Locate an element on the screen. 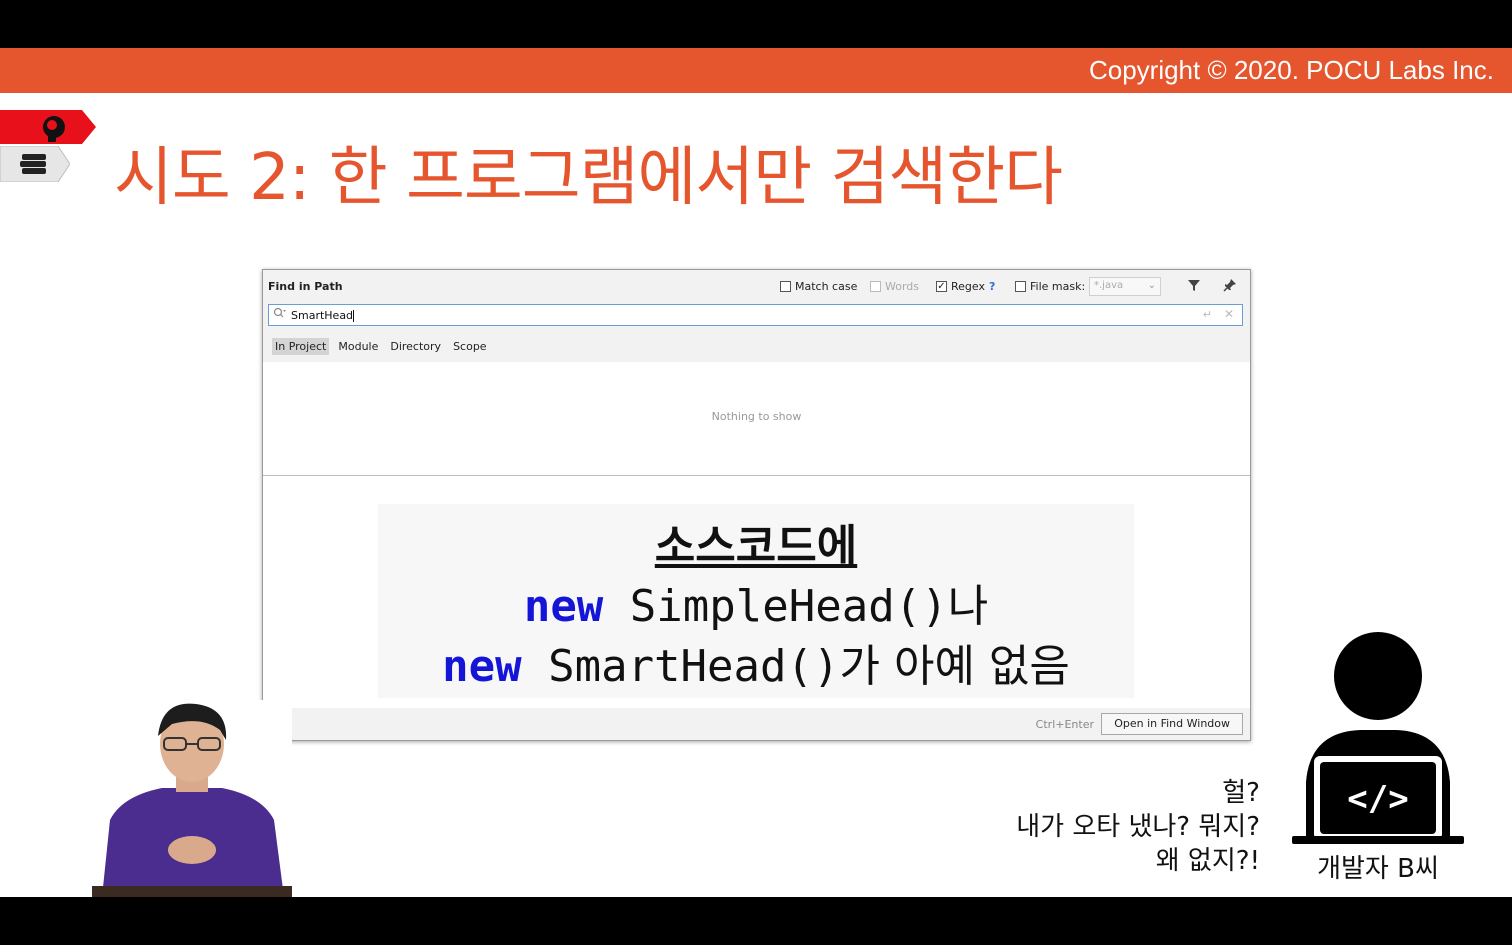 The image size is (1512, 945). dialog-footer: ⚙ Ctrl+Enter Open in Find Window is located at coordinates (756, 724).